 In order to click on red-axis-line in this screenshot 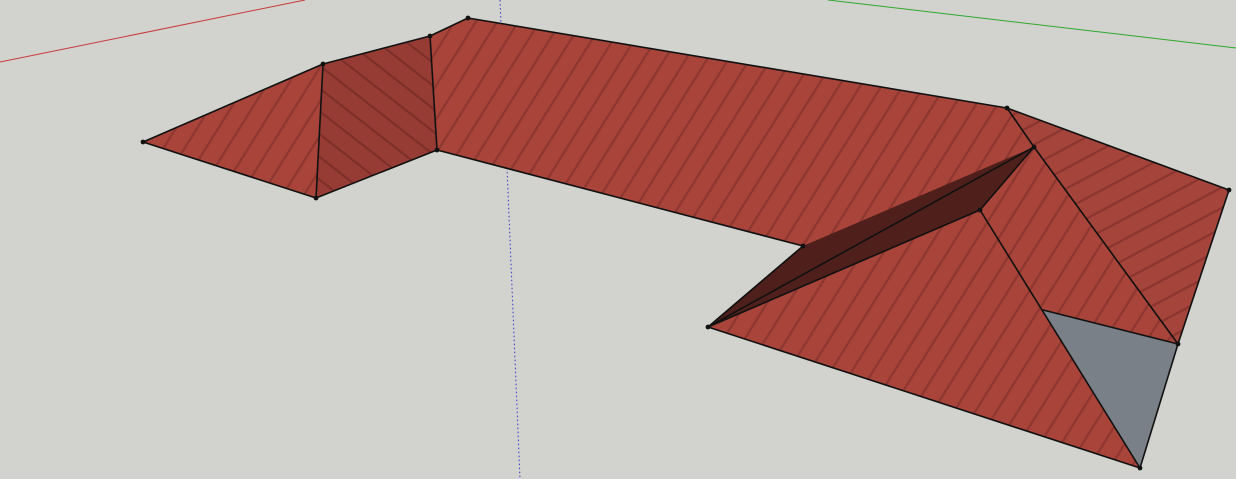, I will do `click(153, 31)`.